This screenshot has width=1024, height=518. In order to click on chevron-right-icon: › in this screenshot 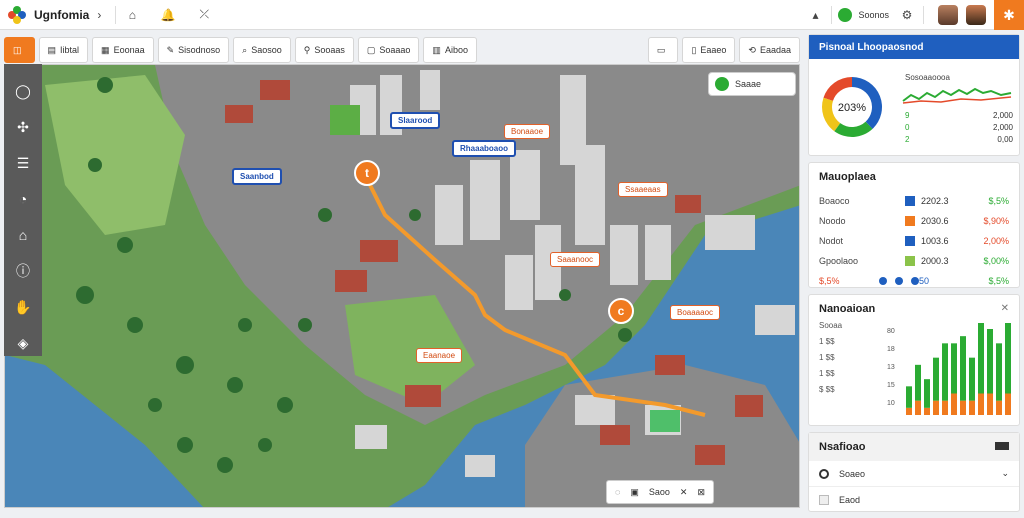, I will do `click(99, 15)`.